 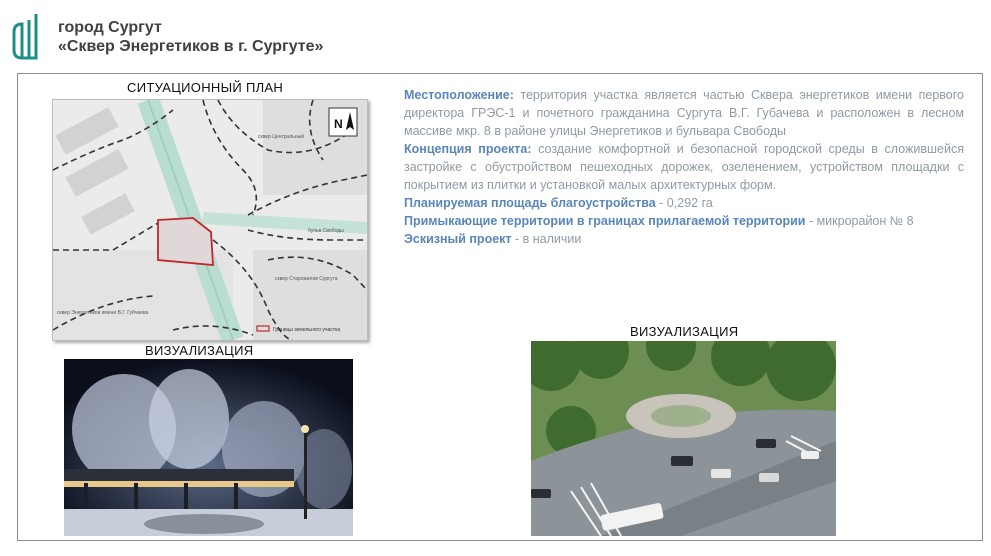 I want to click on day-visualization-image, so click(x=683, y=438).